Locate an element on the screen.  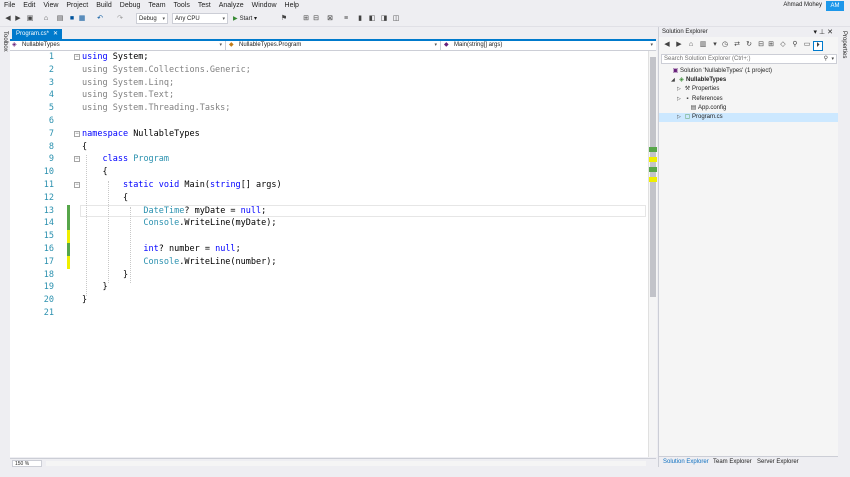
horizontal-scrollbar is located at coordinates (346, 463).